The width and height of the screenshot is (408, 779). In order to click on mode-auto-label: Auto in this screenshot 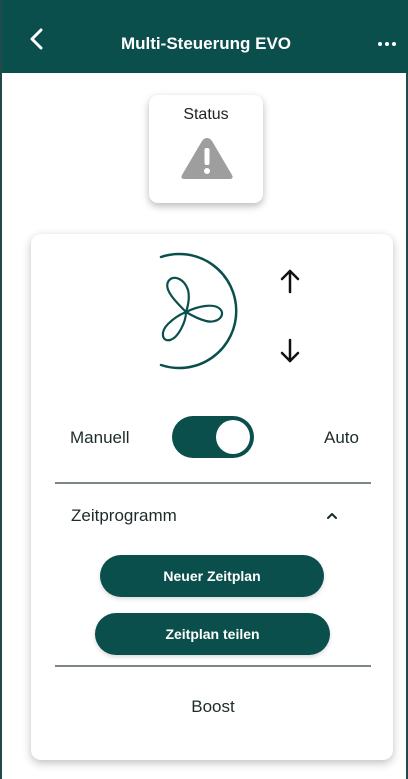, I will do `click(341, 437)`.